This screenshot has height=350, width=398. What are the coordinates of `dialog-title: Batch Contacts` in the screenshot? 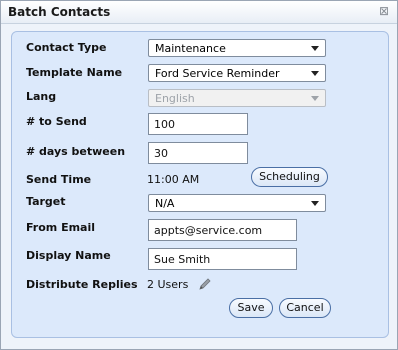 It's located at (59, 12).